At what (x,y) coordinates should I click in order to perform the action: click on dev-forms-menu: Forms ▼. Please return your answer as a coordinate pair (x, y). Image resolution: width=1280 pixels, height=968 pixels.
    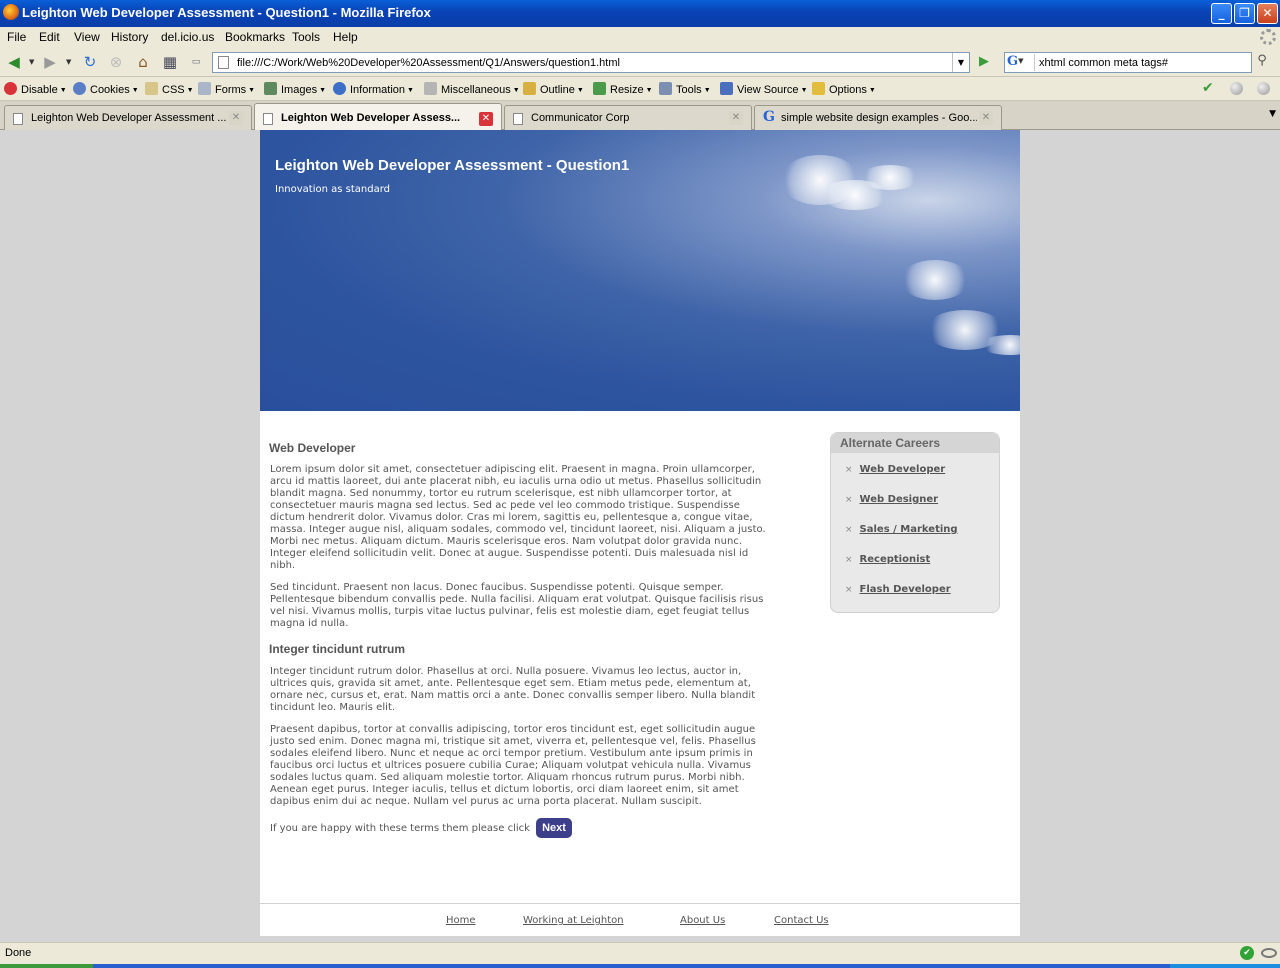
    Looking at the image, I should click on (226, 89).